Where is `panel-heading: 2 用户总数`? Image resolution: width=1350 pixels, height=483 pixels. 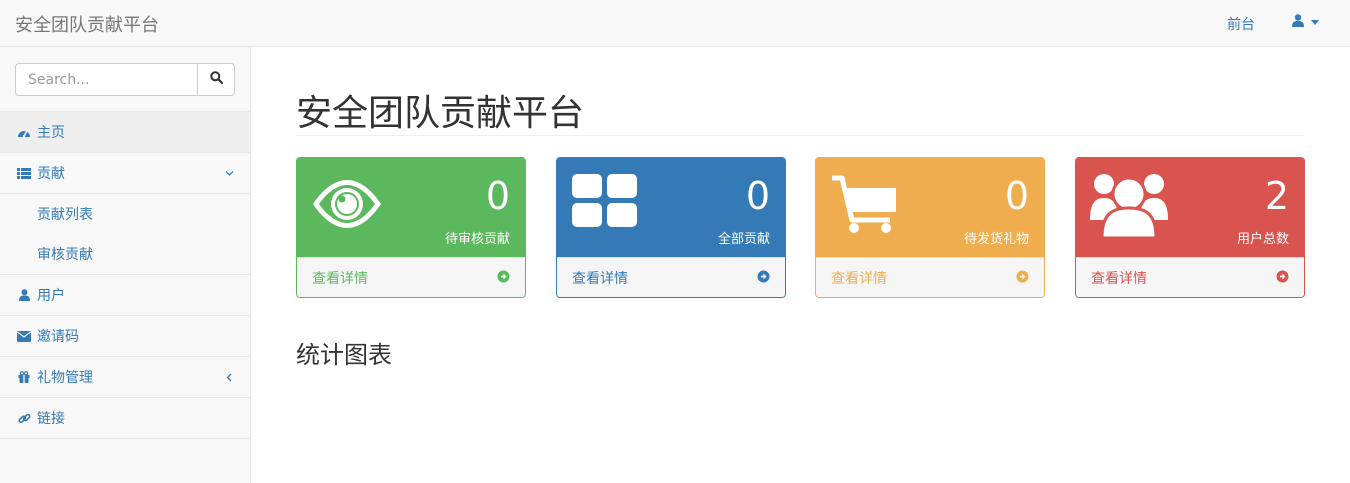 panel-heading: 2 用户总数 is located at coordinates (1190, 207).